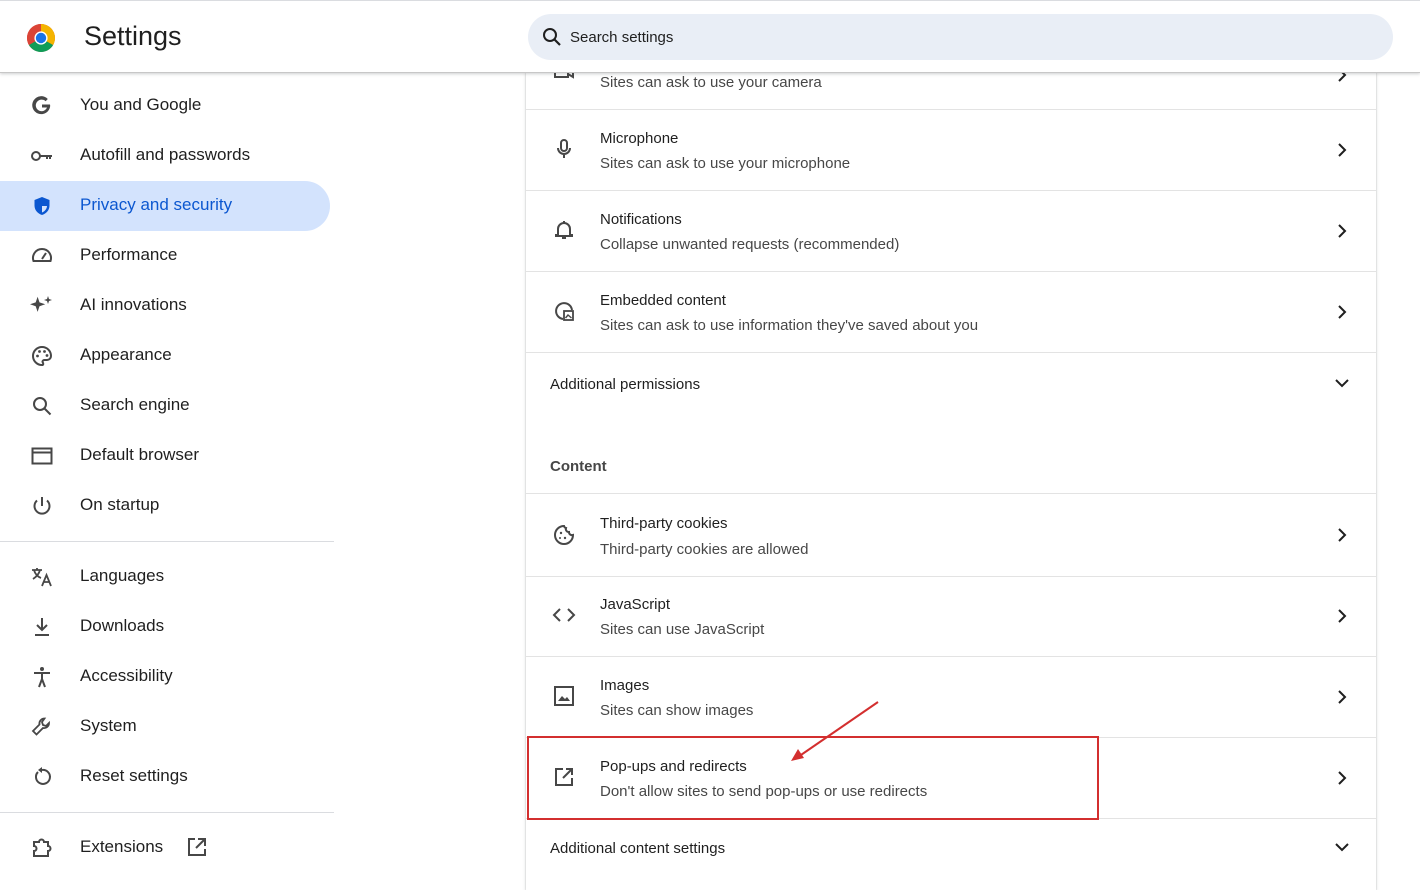 This screenshot has height=890, width=1420. I want to click on palette-icon, so click(42, 356).